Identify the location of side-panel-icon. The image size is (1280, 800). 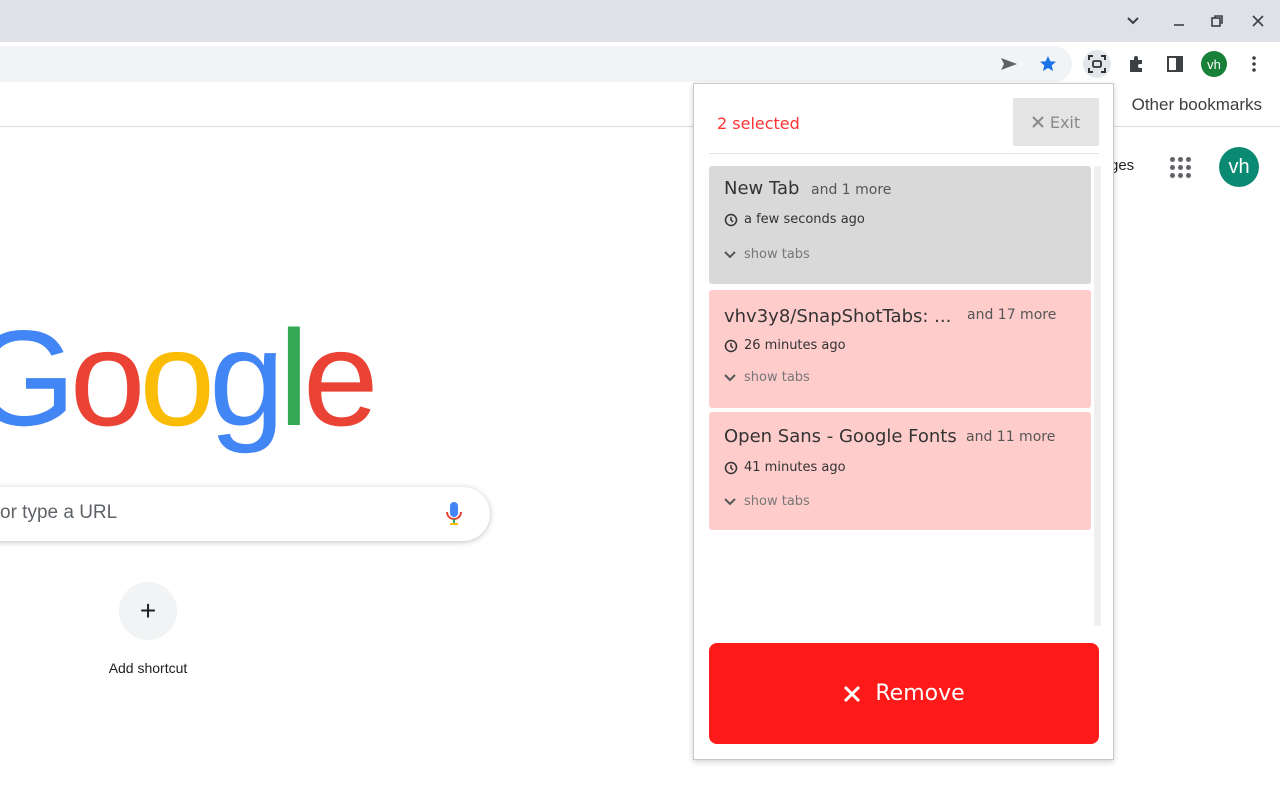
(1175, 64).